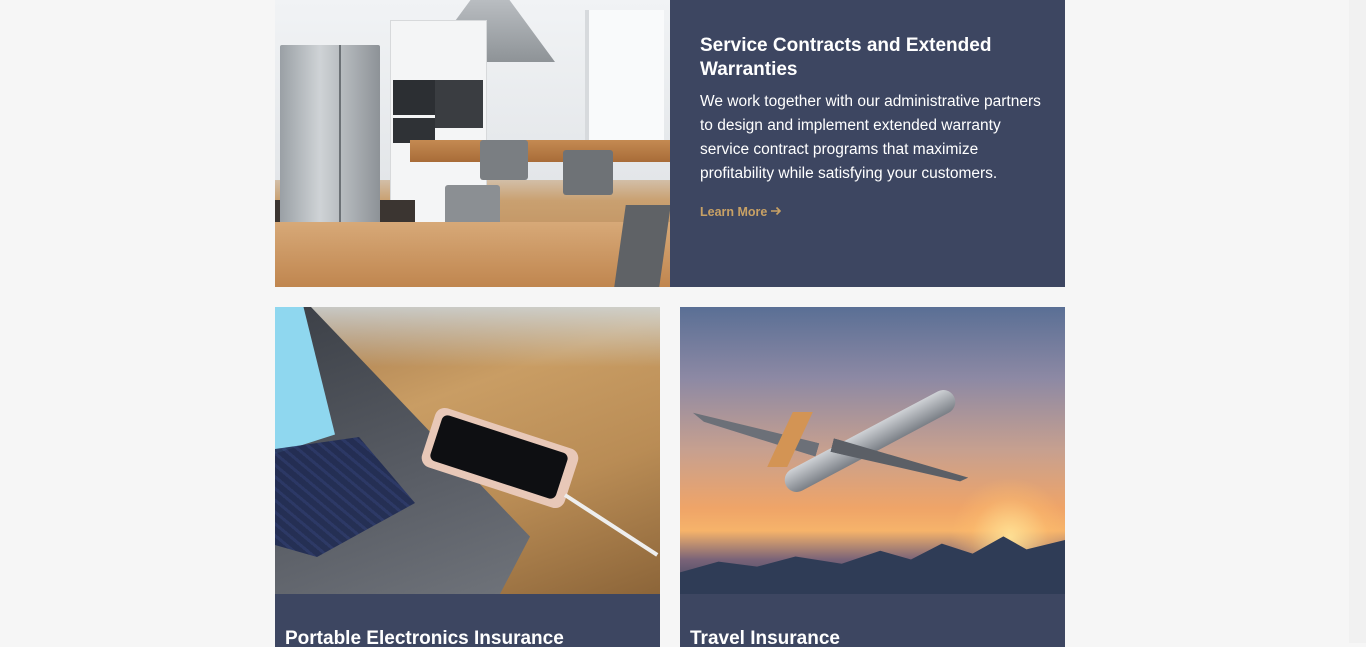 This screenshot has width=1366, height=647. What do you see at coordinates (776, 211) in the screenshot?
I see `arrow-right-icon` at bounding box center [776, 211].